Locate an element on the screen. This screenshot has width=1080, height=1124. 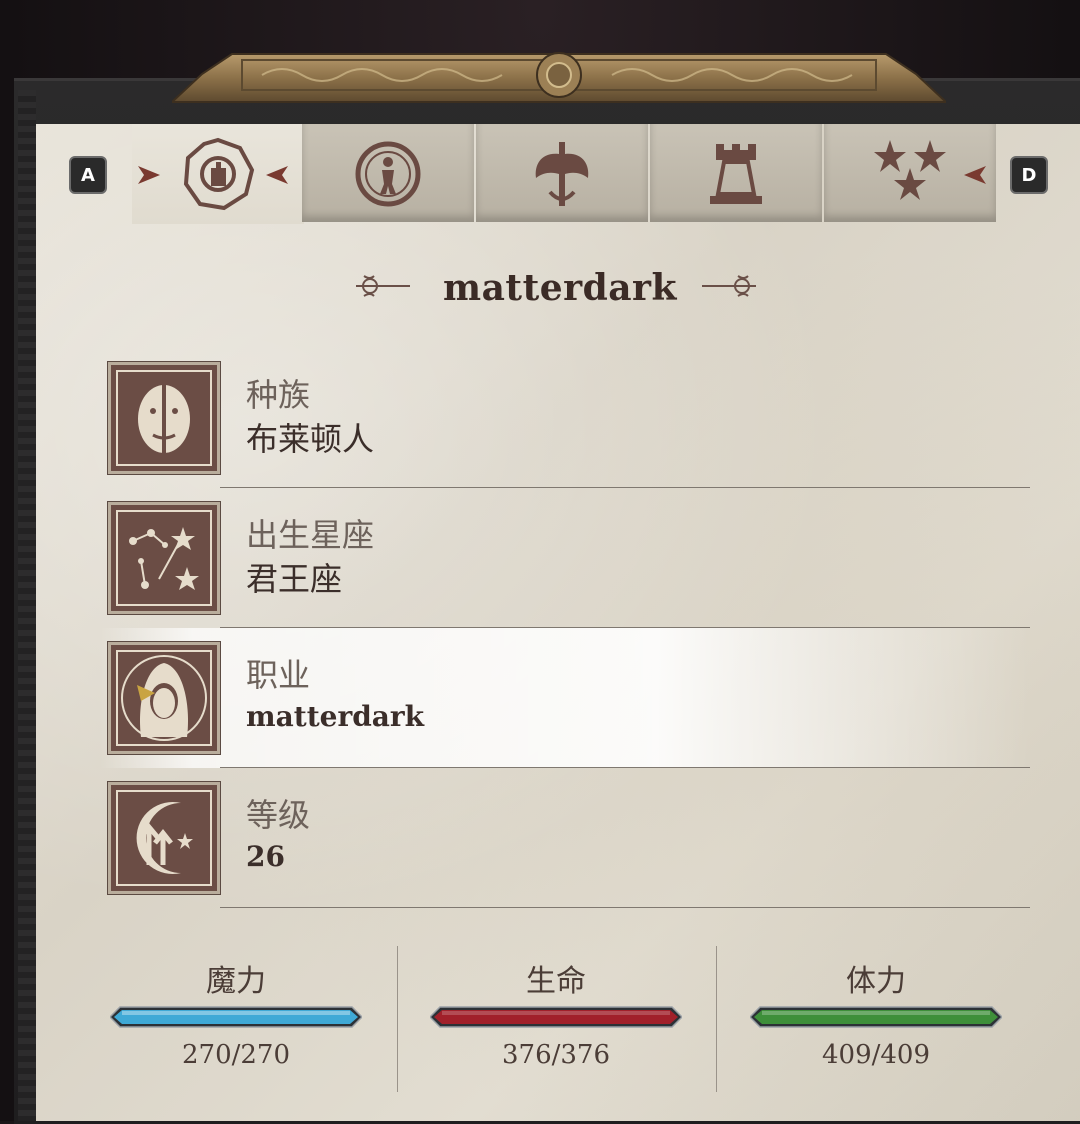
info-row-birthsign: 出生星座 君王座 is located at coordinates (565, 558).